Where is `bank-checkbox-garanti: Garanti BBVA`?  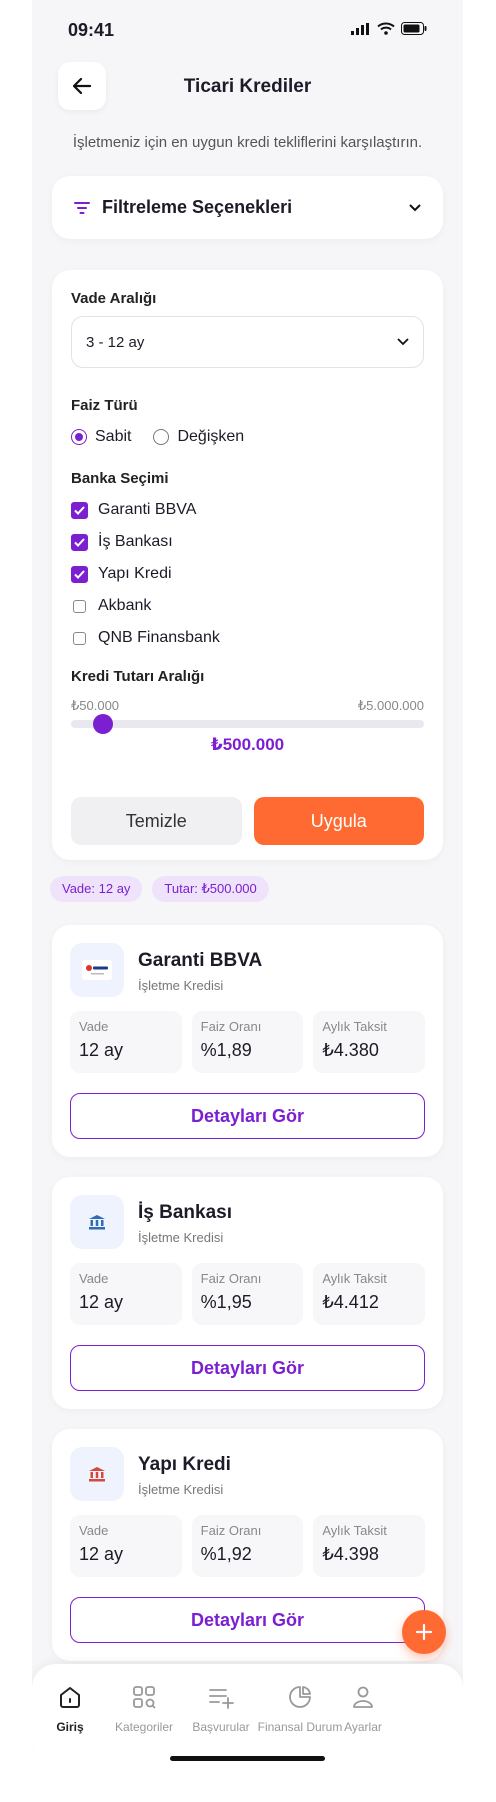
bank-checkbox-garanti: Garanti BBVA is located at coordinates (133, 510).